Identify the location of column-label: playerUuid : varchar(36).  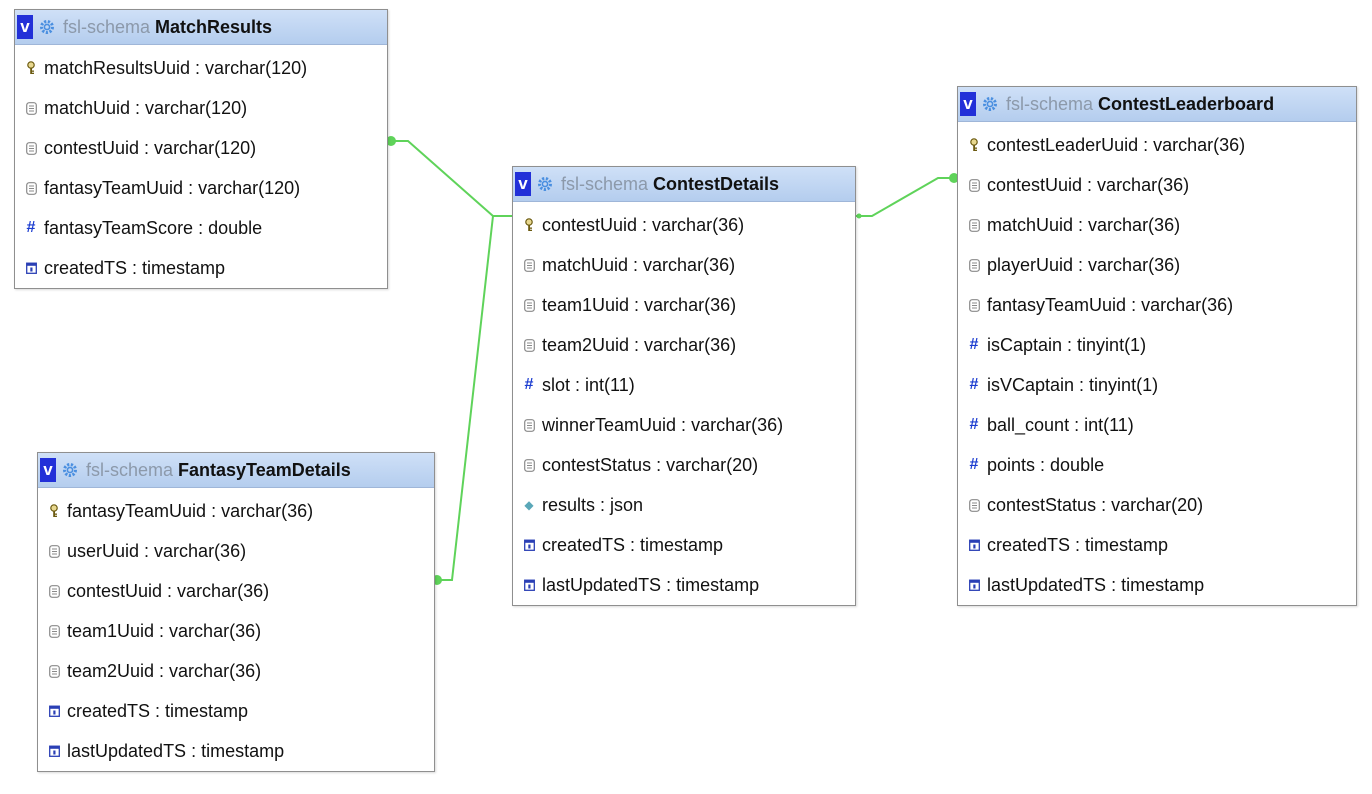
(1084, 264).